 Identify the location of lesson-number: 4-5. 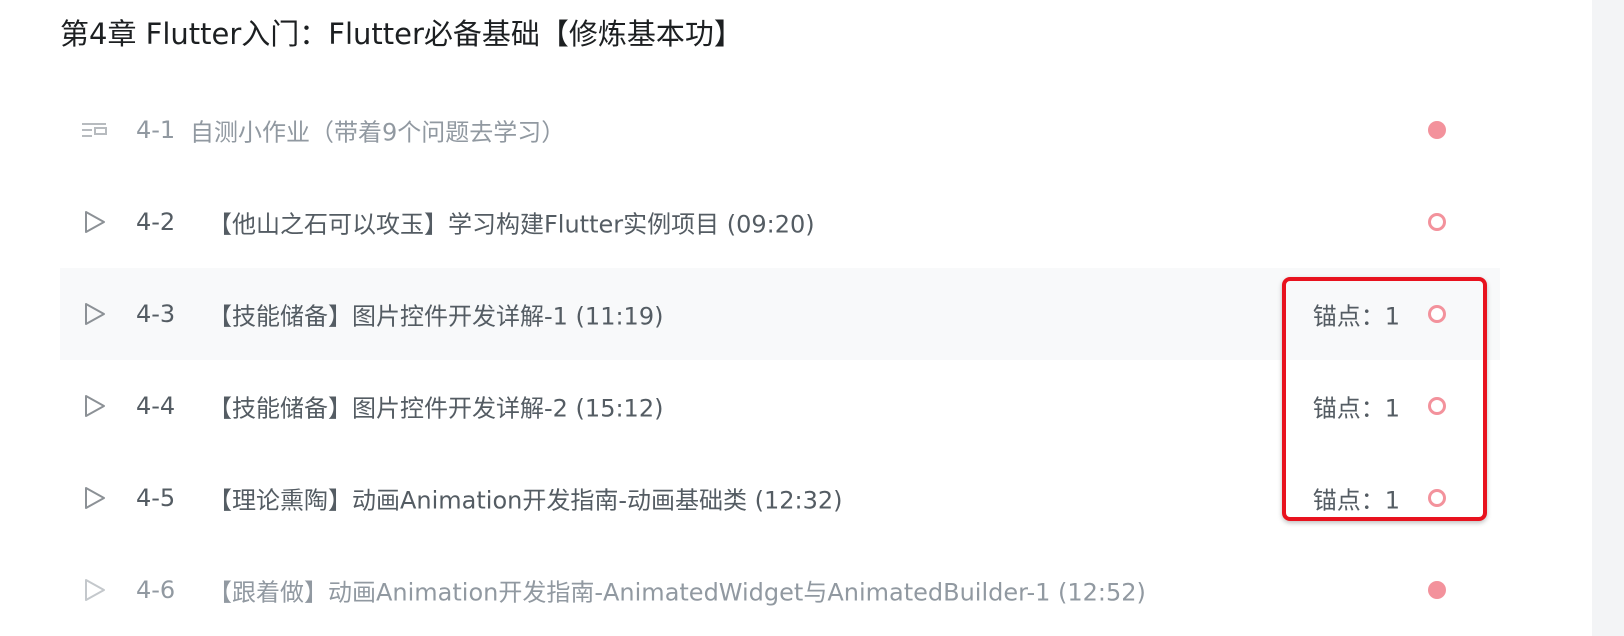
(156, 498).